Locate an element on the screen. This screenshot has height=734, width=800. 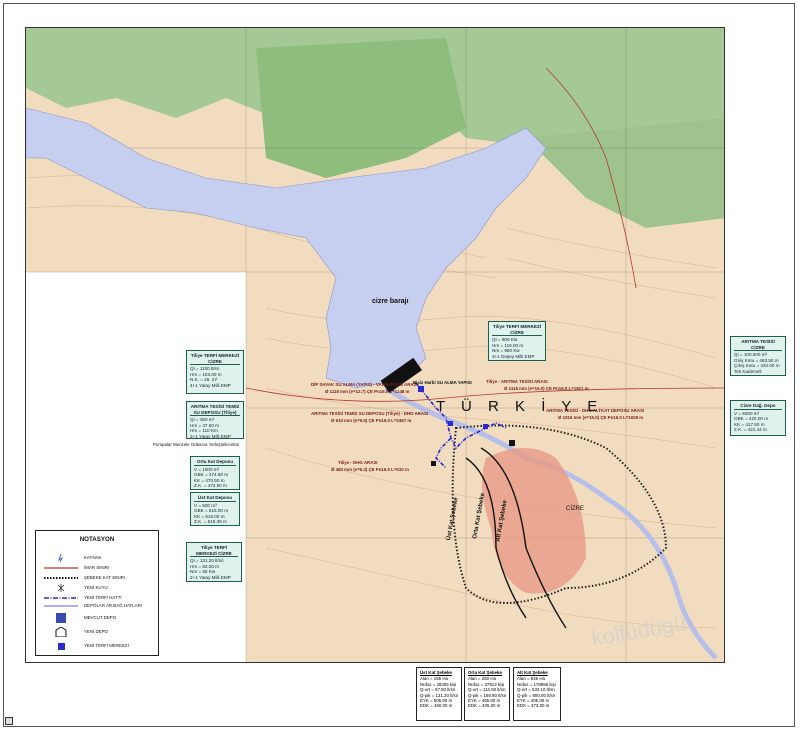
callout-title: ARITMA TESİSİ TEMİZ SU DEPOSU (Tiliye) is located at coordinates (215, 410).